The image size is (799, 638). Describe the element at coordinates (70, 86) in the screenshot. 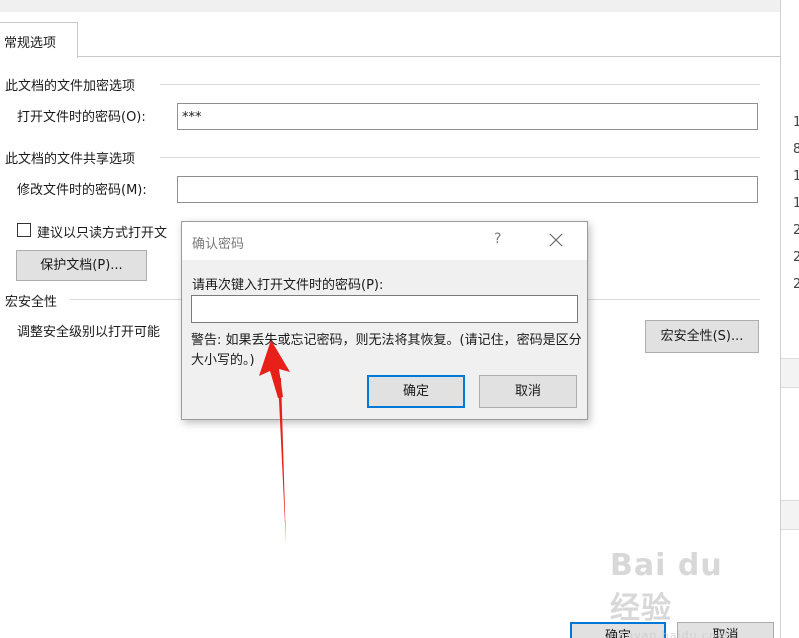

I see `encryption-section-title: 此文档的文件加密选项` at that location.